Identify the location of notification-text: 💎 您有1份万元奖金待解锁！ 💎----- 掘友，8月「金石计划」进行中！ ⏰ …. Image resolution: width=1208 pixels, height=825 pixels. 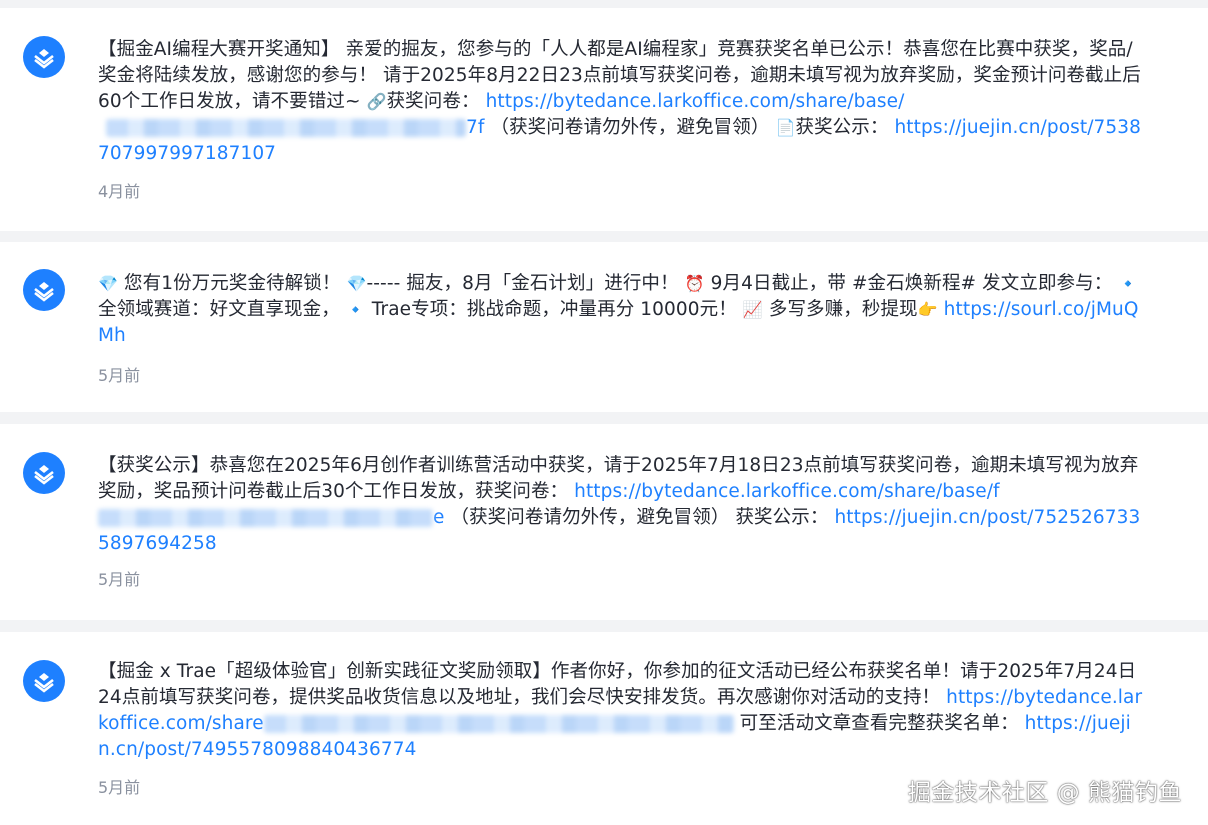
(618, 309).